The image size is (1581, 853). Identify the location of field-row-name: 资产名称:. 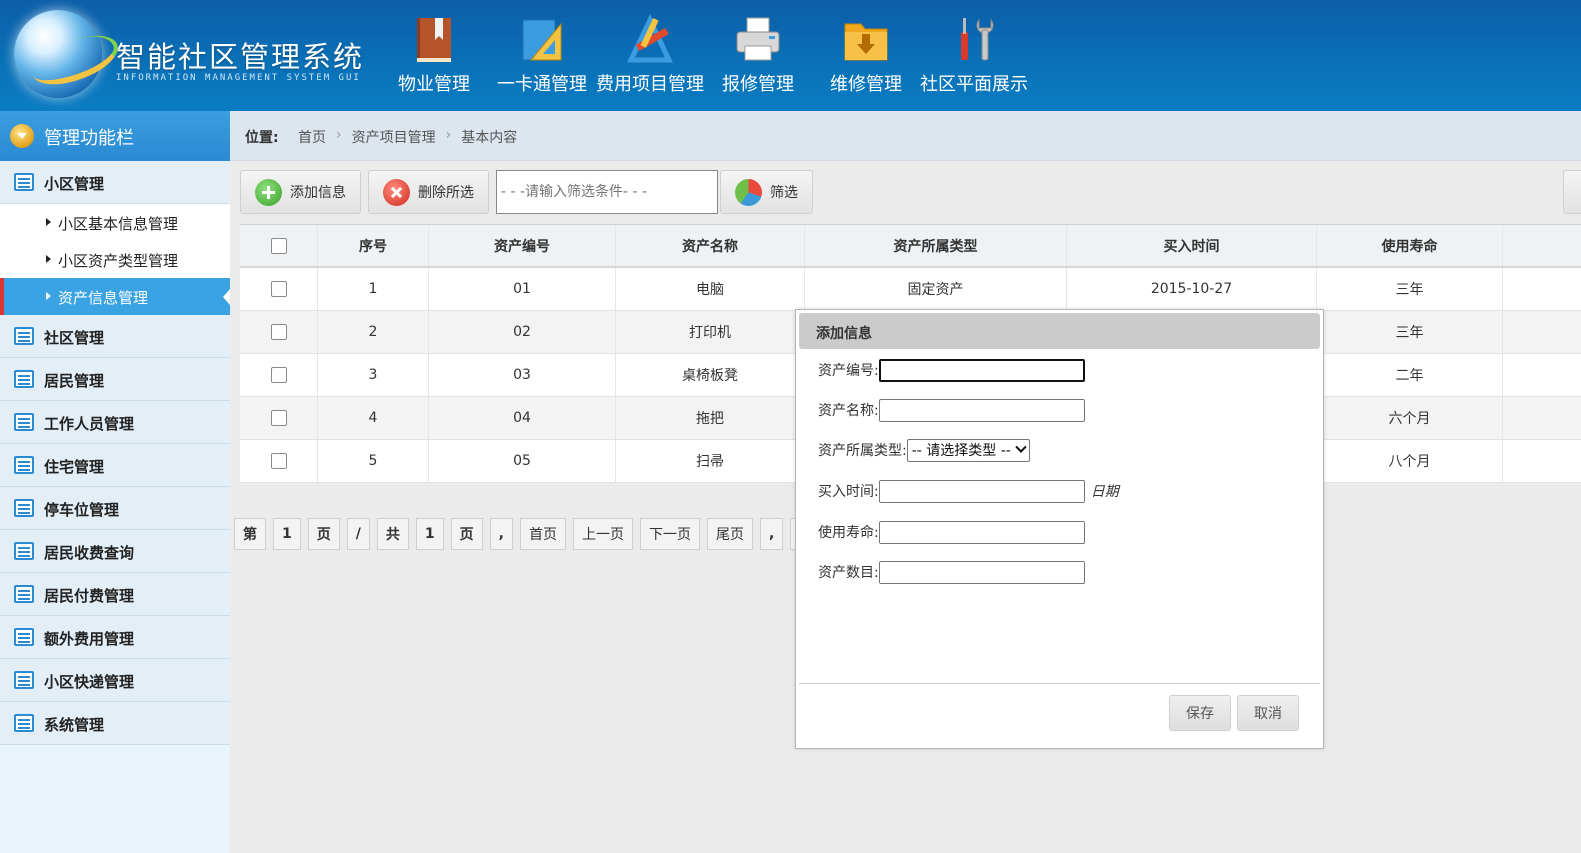
(951, 410).